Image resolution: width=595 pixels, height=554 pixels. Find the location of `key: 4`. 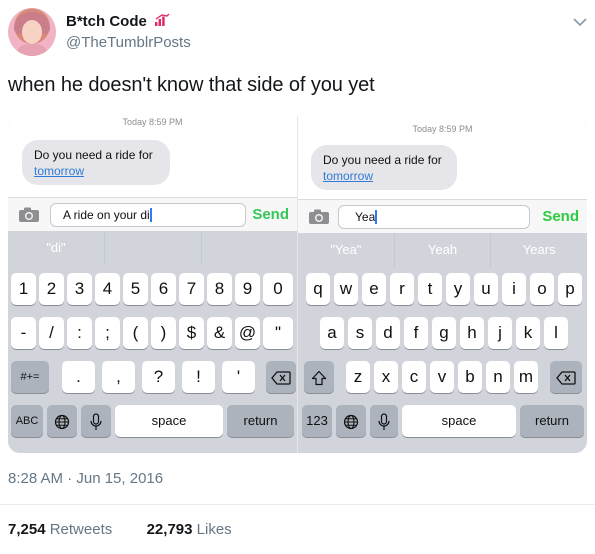

key: 4 is located at coordinates (107, 289).